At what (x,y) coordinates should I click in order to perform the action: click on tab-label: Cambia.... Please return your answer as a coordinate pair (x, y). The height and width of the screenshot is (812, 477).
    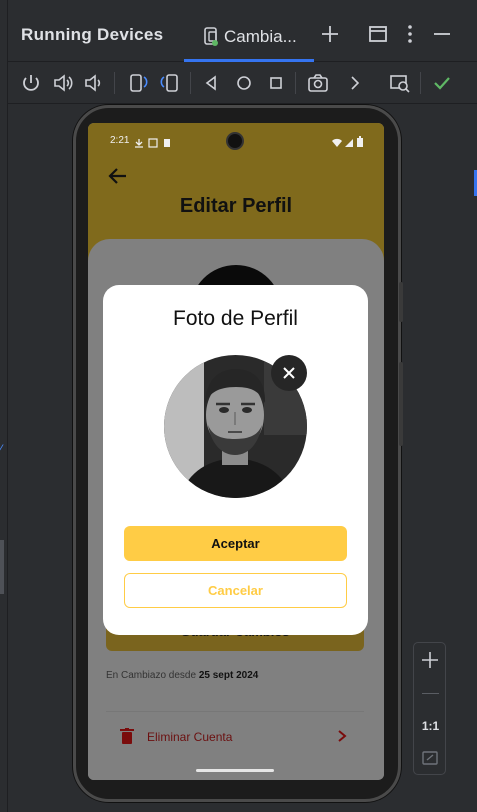
    Looking at the image, I should click on (260, 36).